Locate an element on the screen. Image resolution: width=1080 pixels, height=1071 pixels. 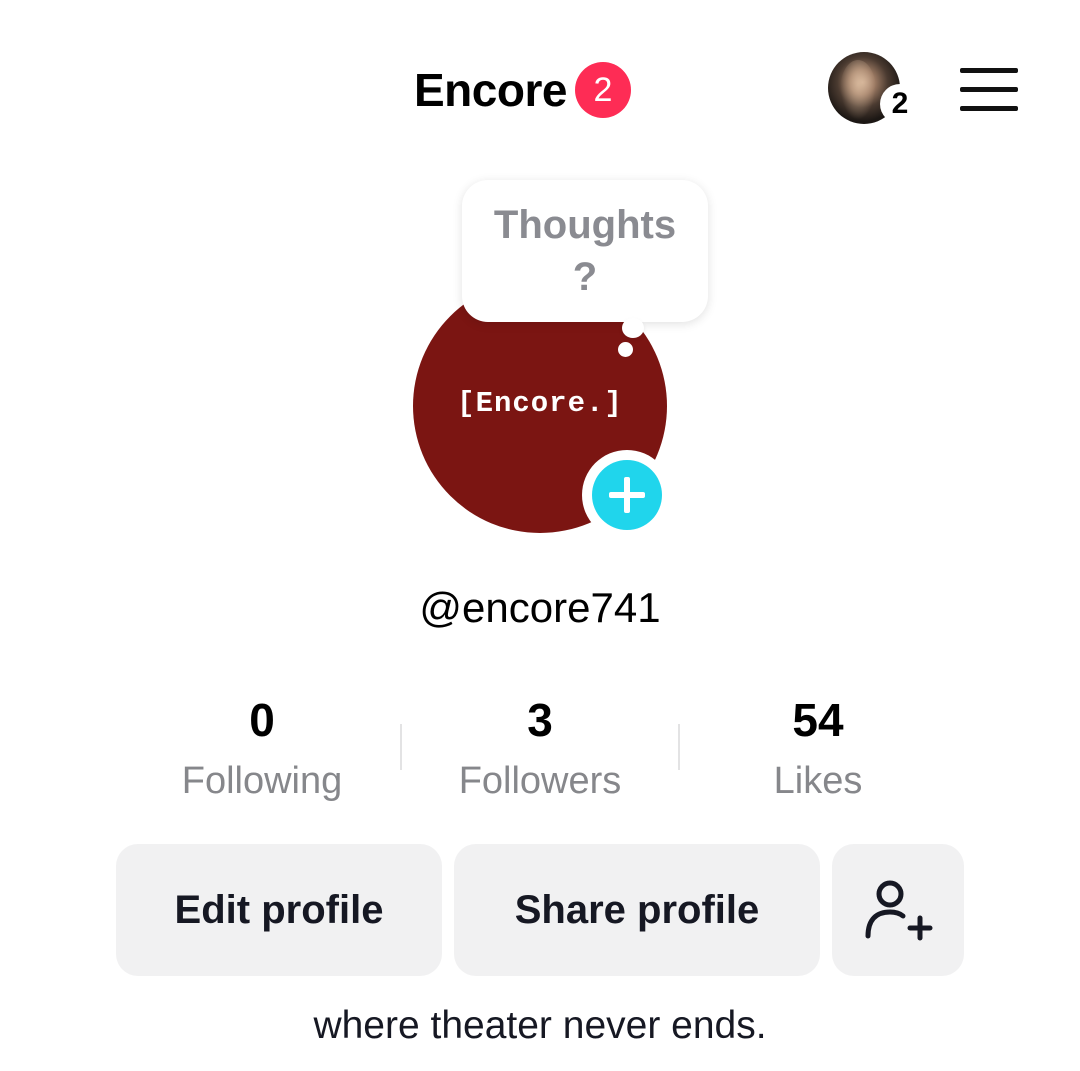
account-title: Encore is located at coordinates (490, 90).